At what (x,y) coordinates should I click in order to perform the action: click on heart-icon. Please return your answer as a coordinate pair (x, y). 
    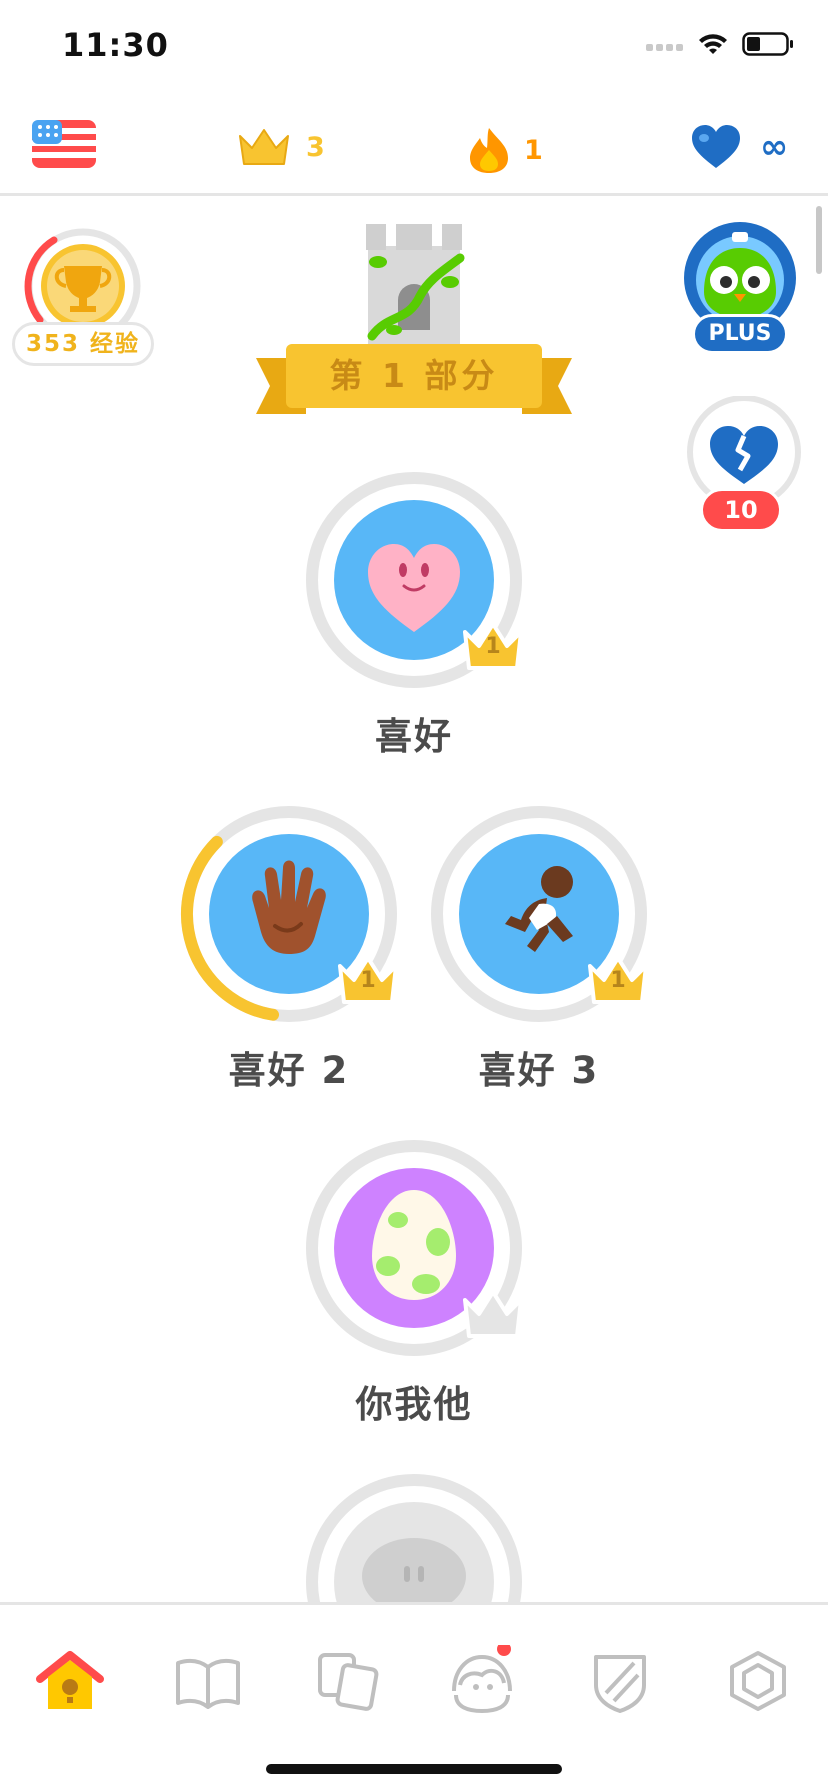
    Looking at the image, I should click on (716, 146).